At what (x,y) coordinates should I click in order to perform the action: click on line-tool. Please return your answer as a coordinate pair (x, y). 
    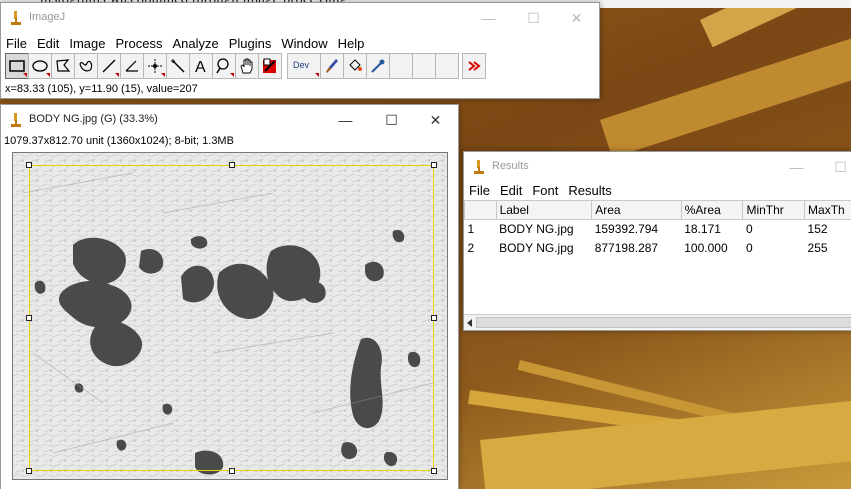
    Looking at the image, I should click on (109, 66).